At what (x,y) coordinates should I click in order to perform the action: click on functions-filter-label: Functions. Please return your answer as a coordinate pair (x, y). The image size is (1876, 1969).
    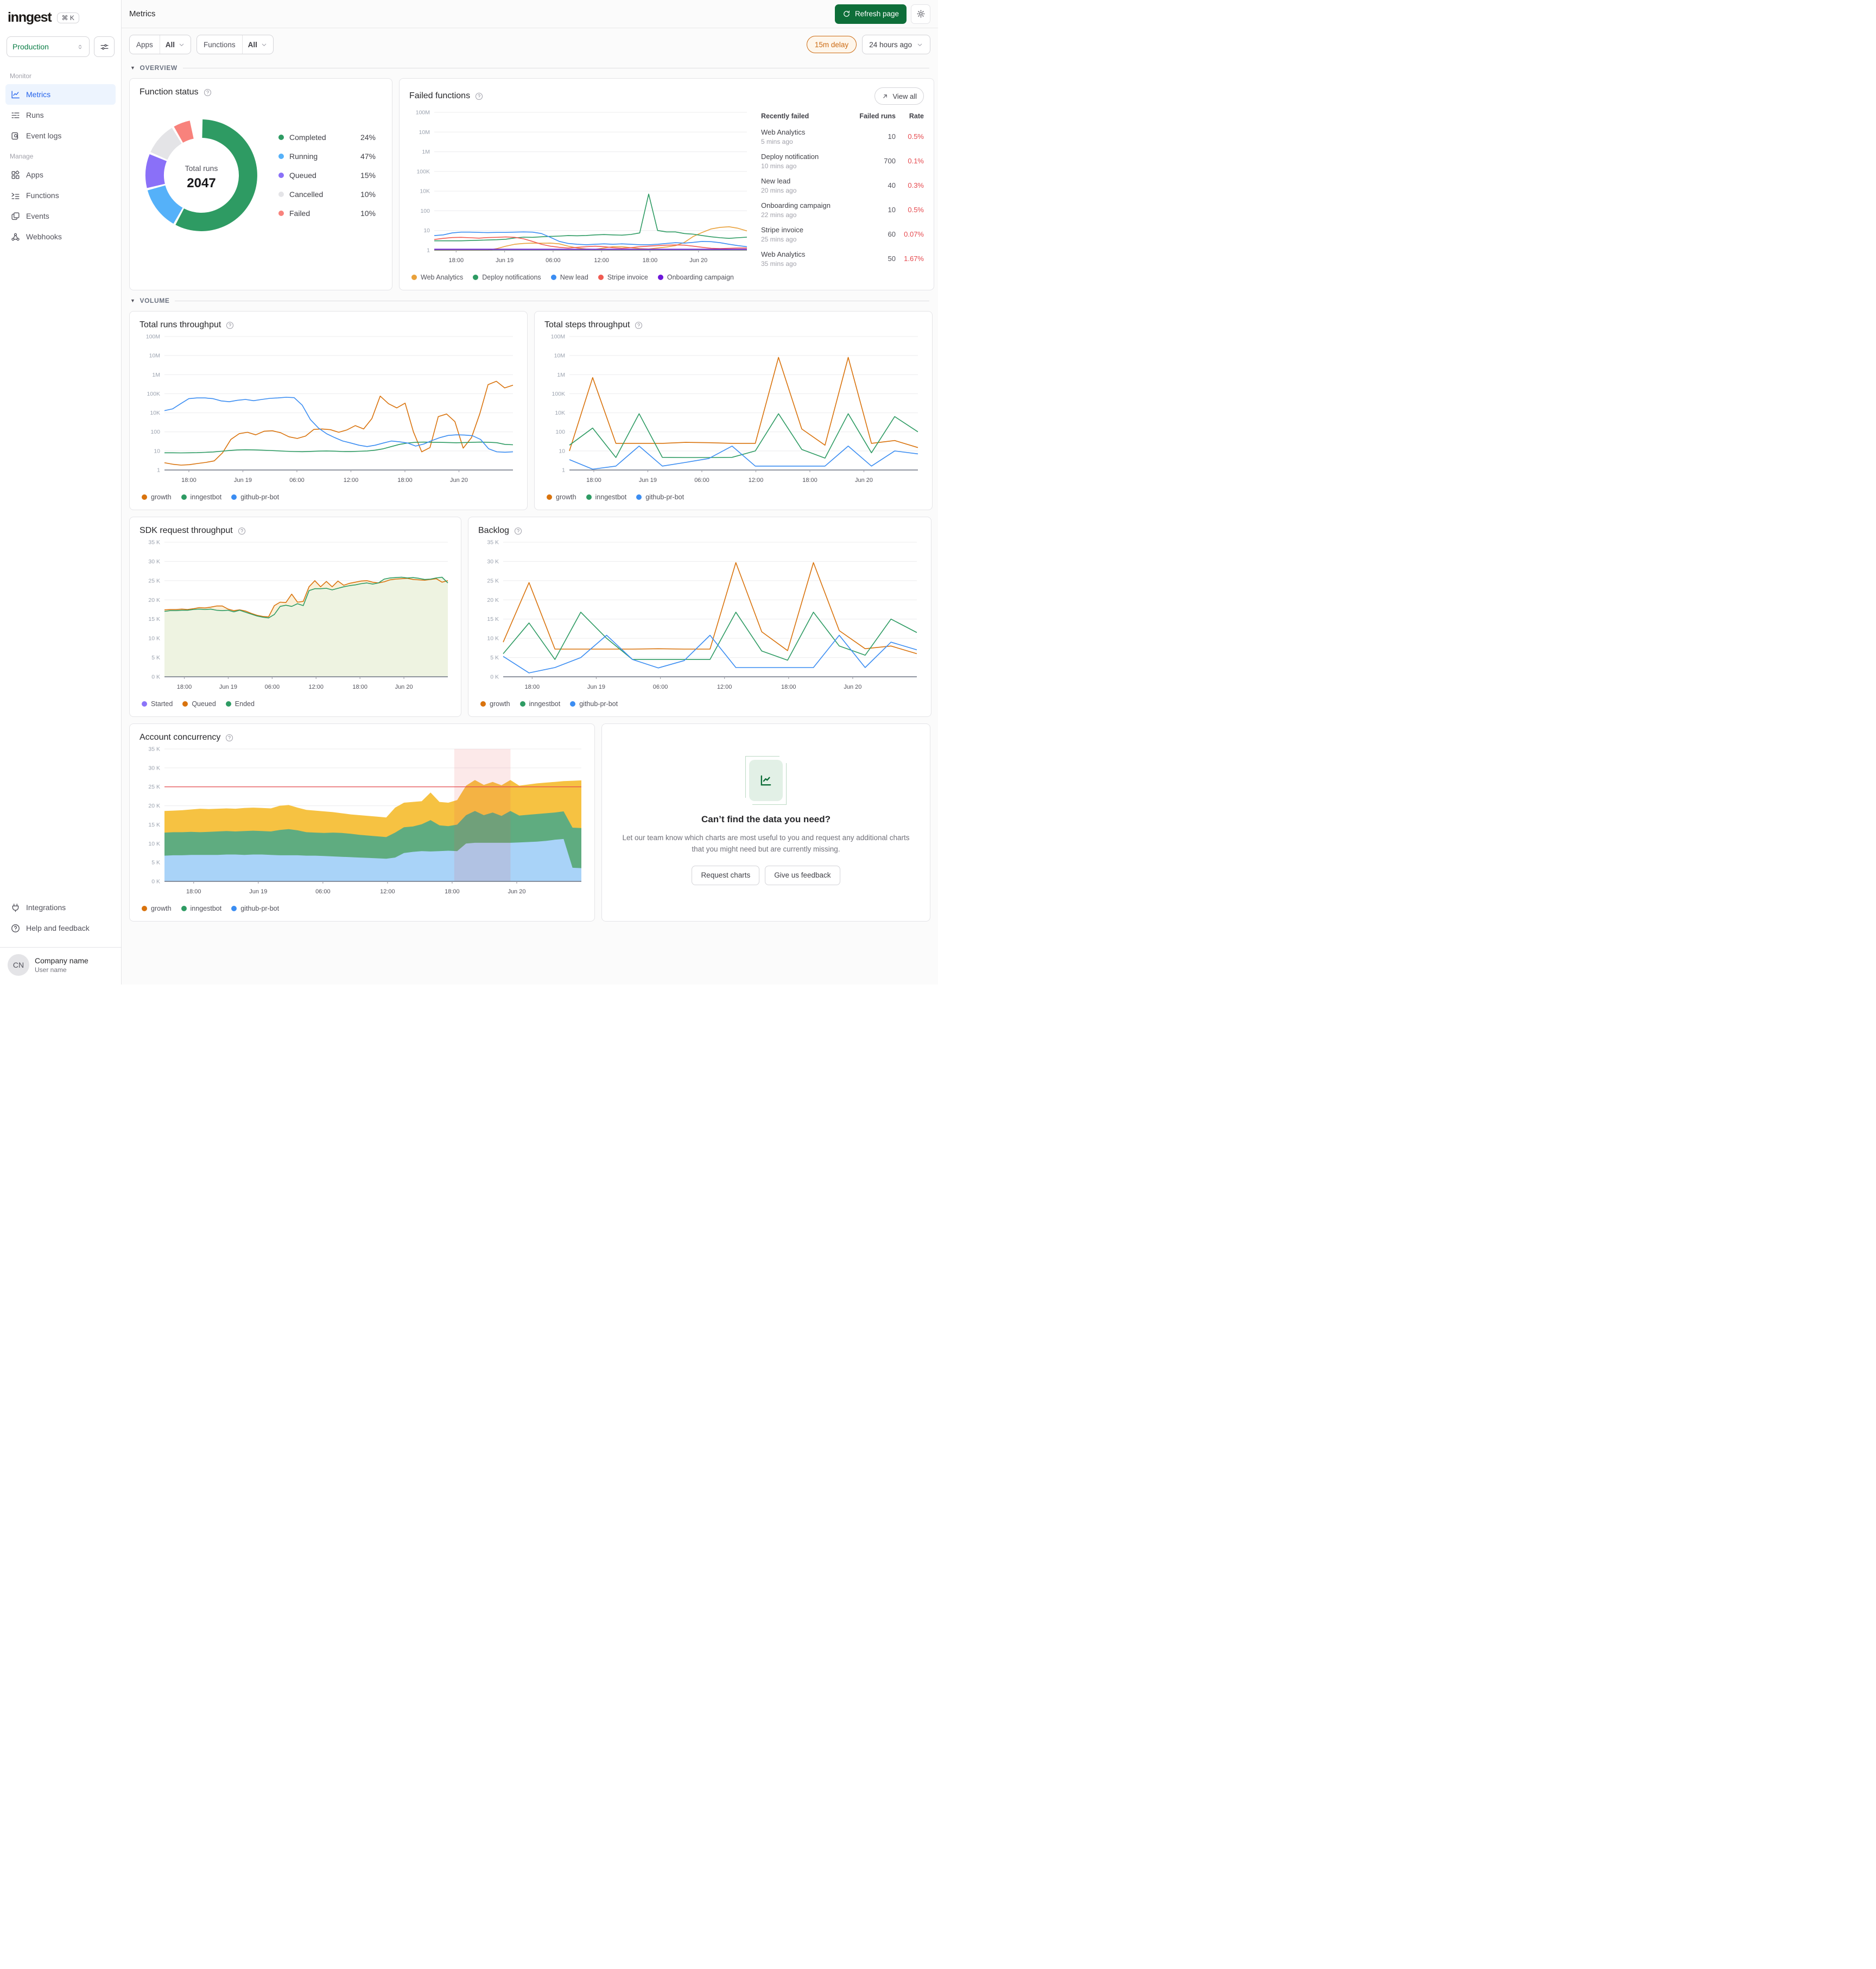
    Looking at the image, I should click on (220, 44).